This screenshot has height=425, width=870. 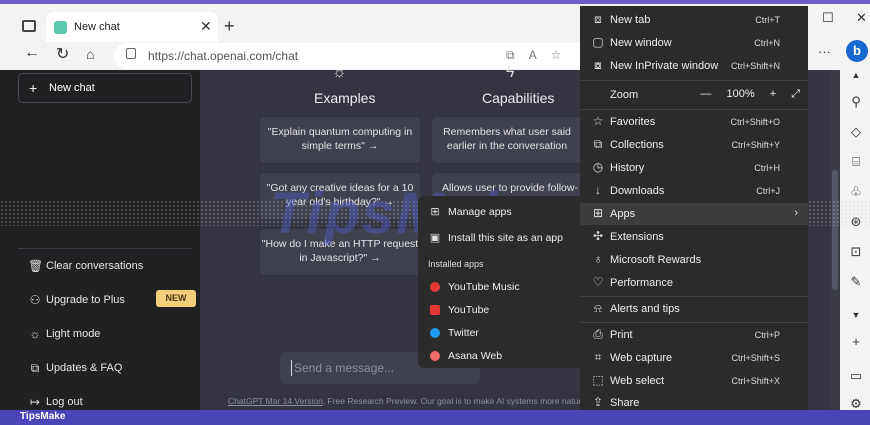 What do you see at coordinates (630, 20) in the screenshot?
I see `menu-item-label: New tab` at bounding box center [630, 20].